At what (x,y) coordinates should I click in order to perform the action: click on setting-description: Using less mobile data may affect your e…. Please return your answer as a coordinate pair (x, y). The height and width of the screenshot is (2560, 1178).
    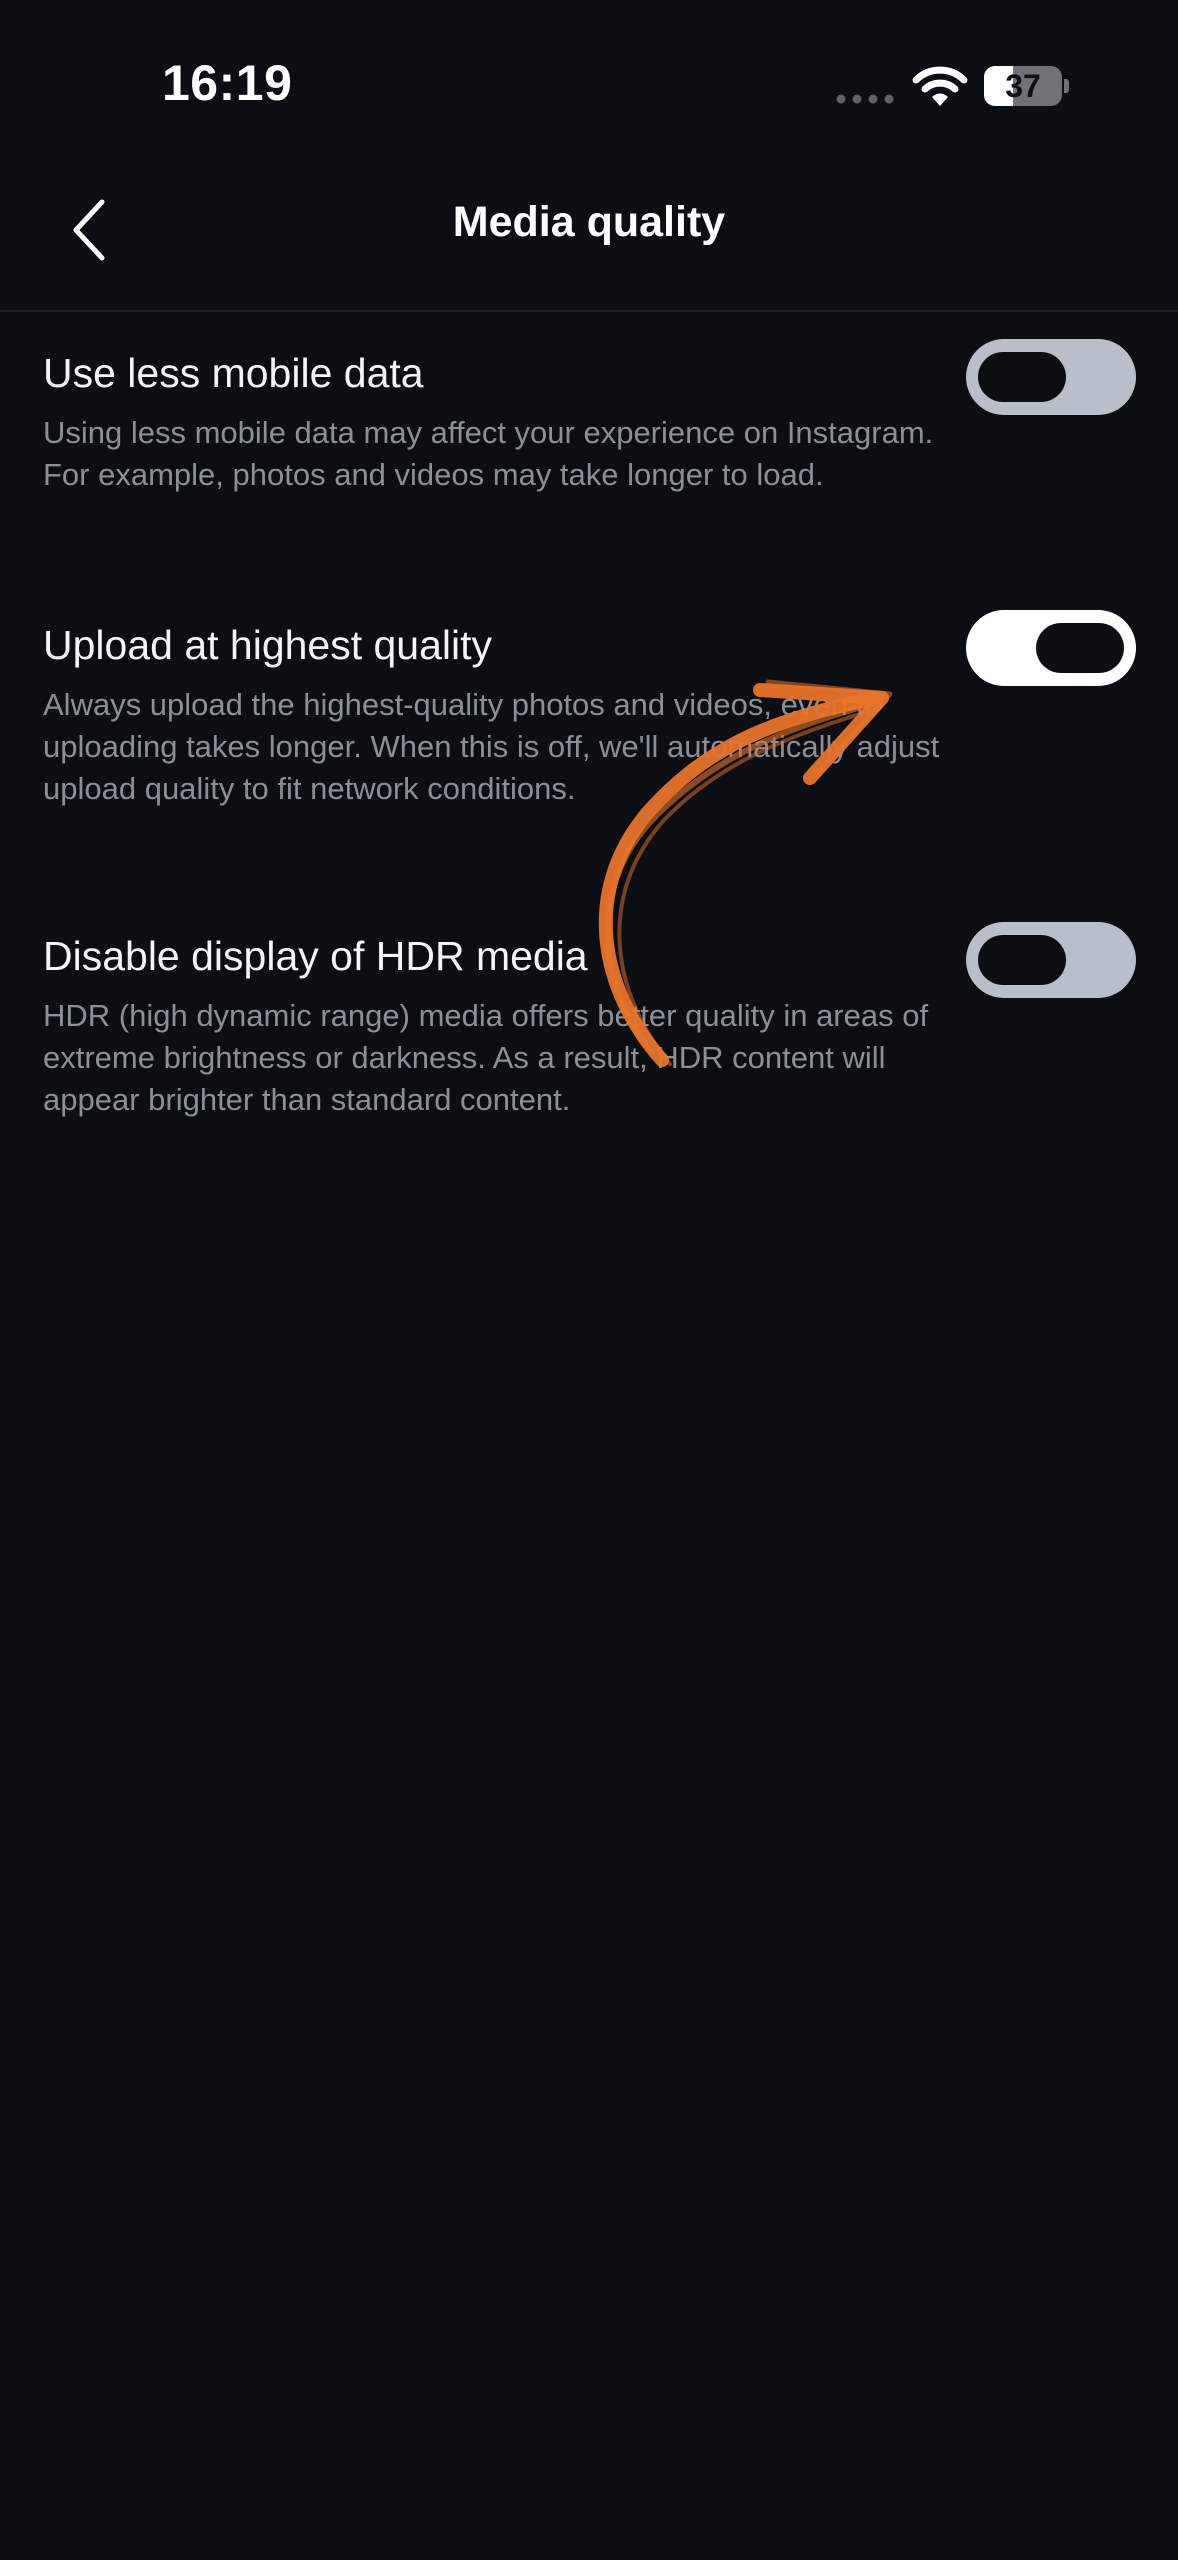
    Looking at the image, I should click on (488, 453).